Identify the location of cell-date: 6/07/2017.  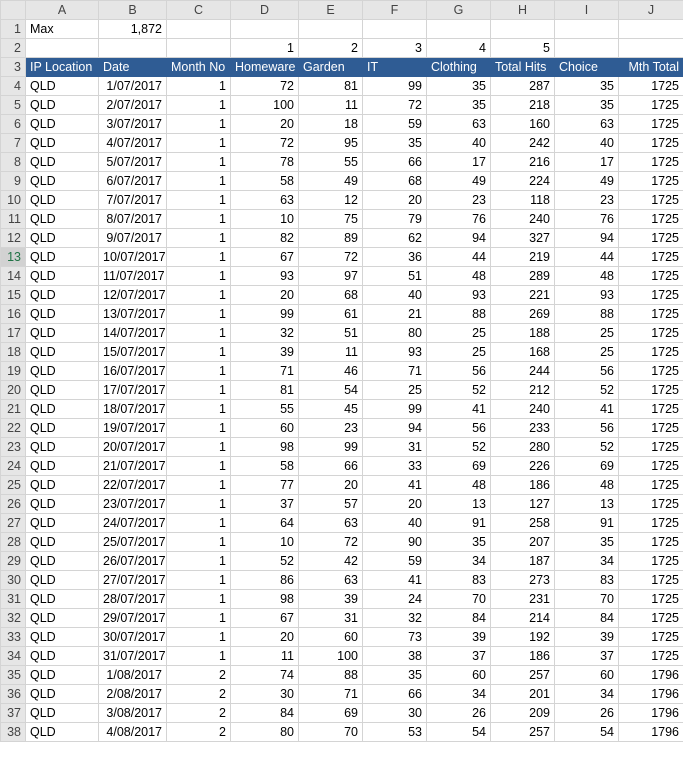
(132, 181).